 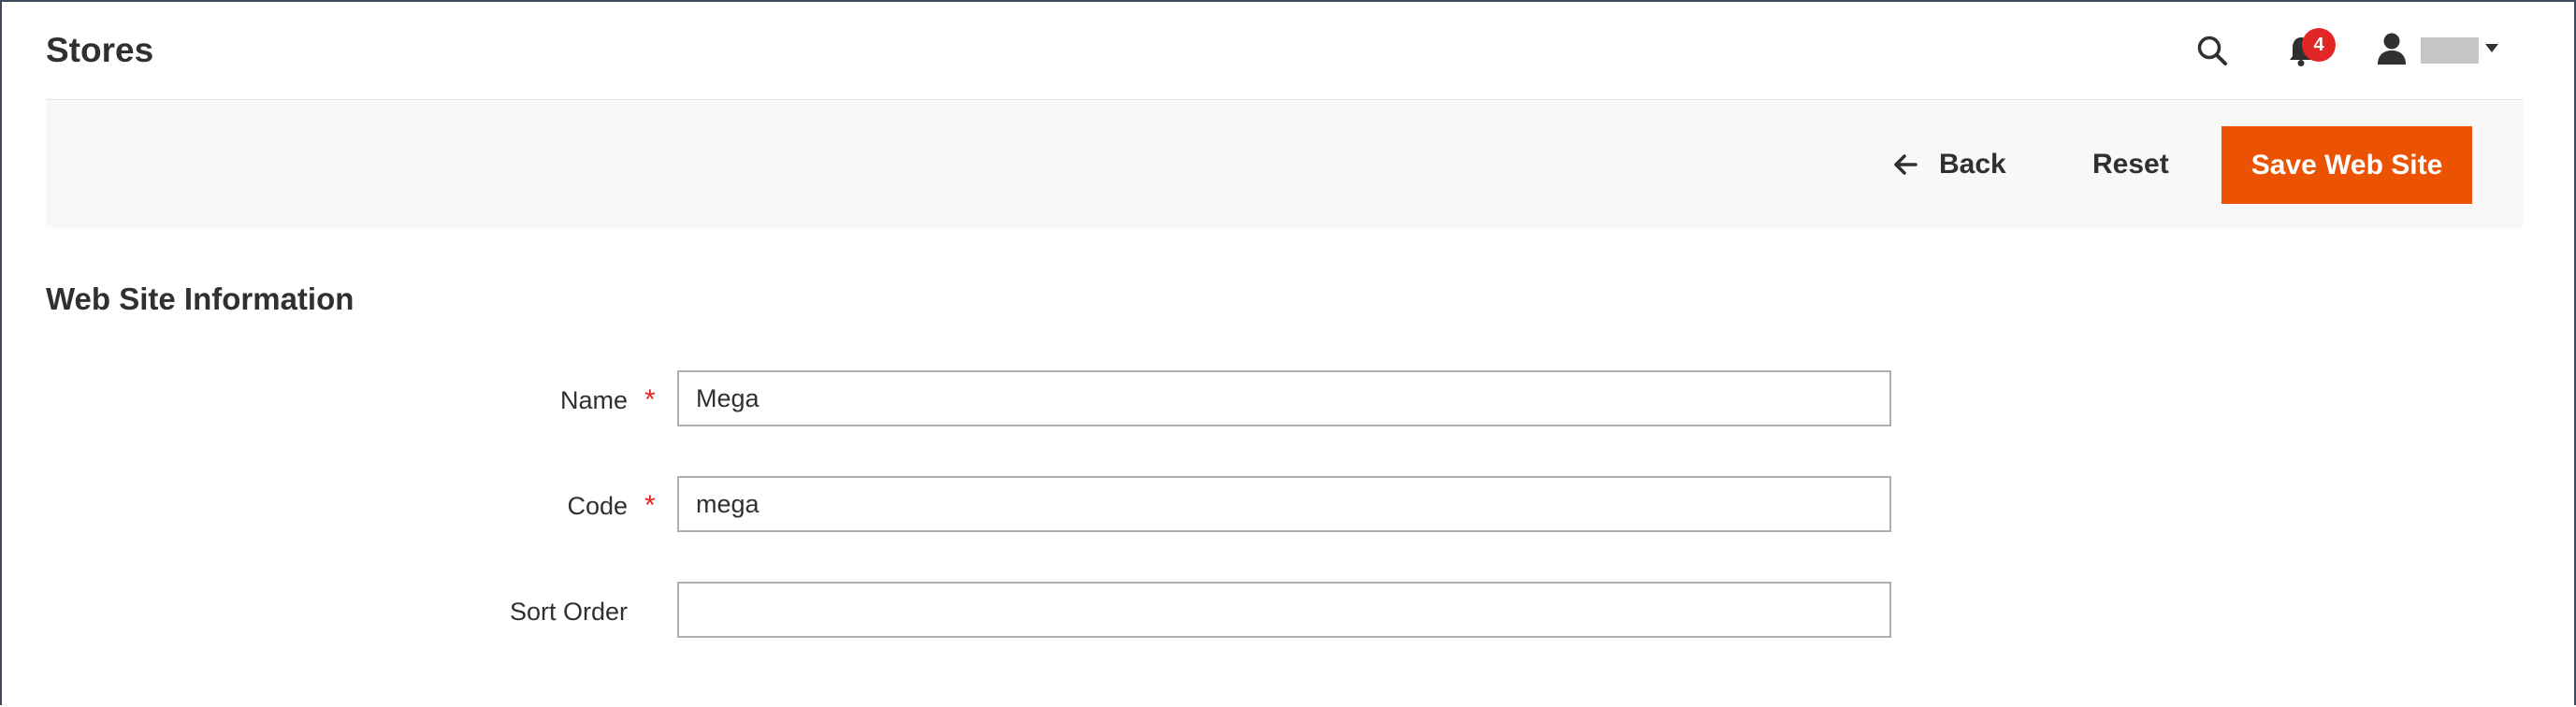 I want to click on sort-order-input, so click(x=1284, y=610).